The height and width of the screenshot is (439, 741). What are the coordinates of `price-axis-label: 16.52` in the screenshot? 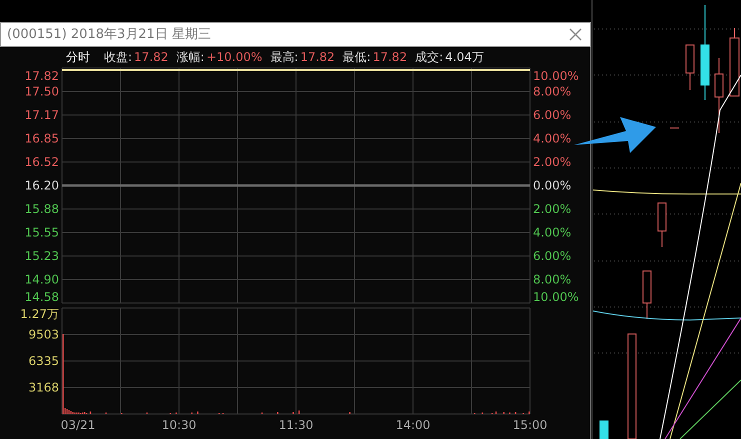 It's located at (41, 162).